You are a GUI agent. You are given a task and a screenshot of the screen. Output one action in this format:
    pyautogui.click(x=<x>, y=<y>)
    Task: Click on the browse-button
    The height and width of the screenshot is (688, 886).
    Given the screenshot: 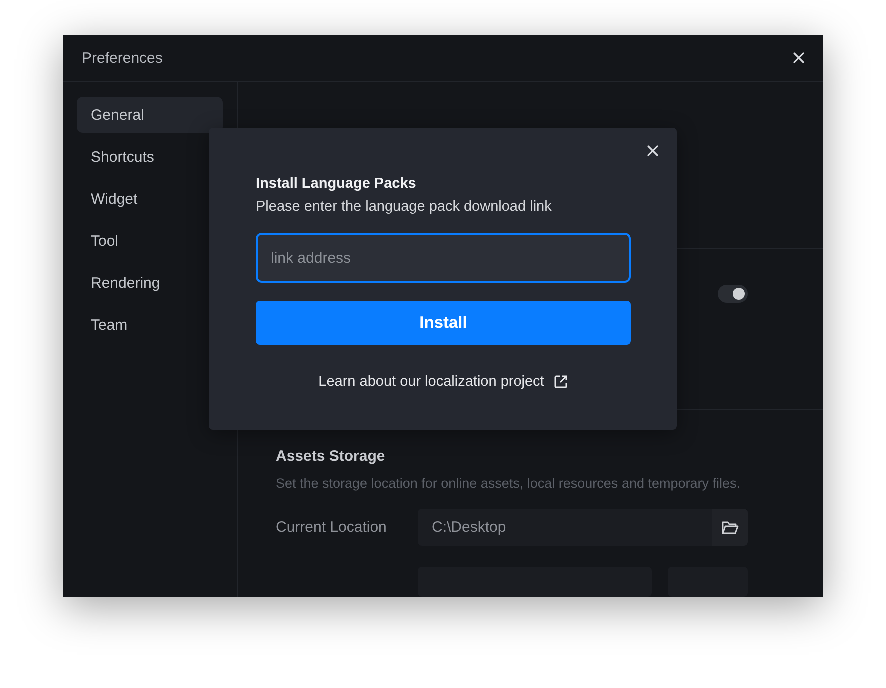 What is the action you would take?
    pyautogui.click(x=730, y=527)
    